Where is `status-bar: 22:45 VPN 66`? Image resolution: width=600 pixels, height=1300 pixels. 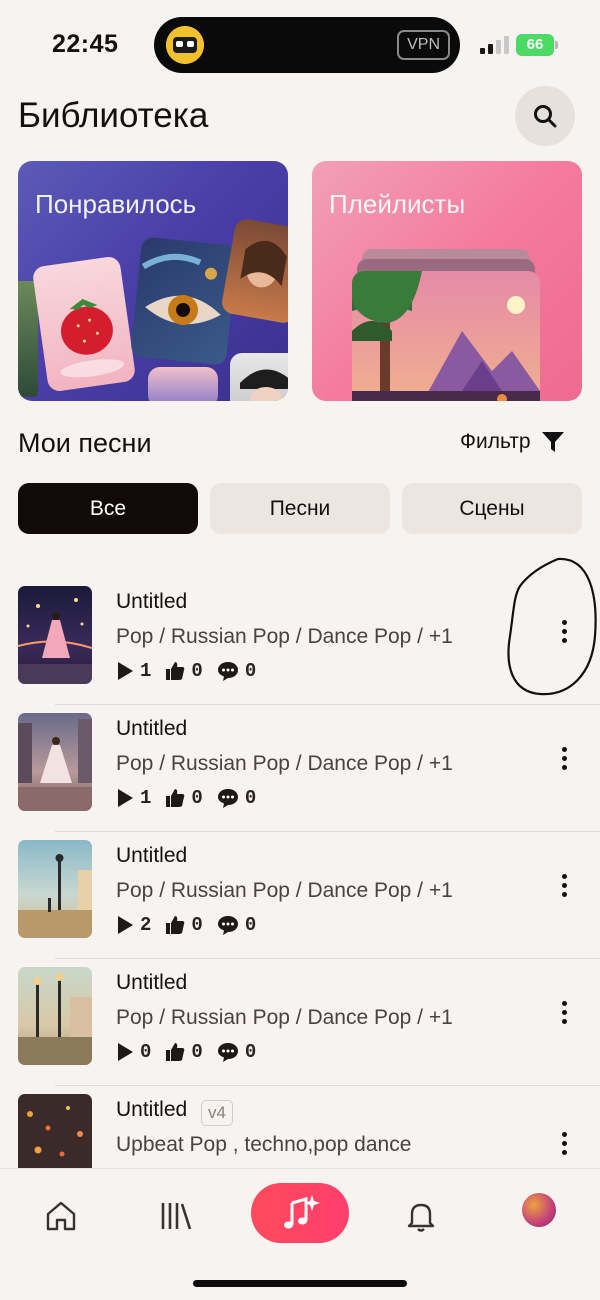 status-bar: 22:45 VPN 66 is located at coordinates (300, 40).